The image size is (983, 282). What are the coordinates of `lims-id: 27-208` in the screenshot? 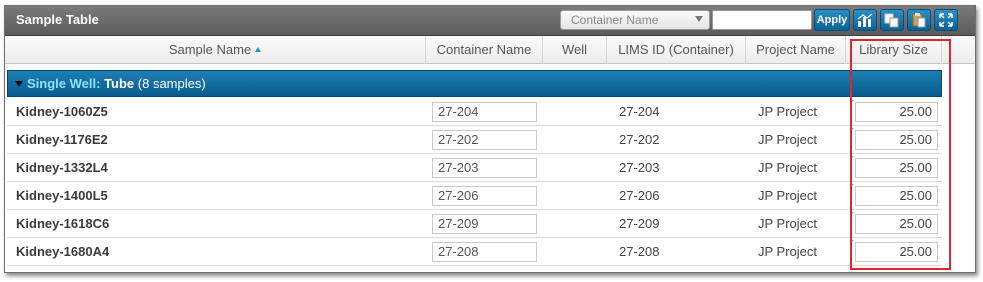 It's located at (639, 251).